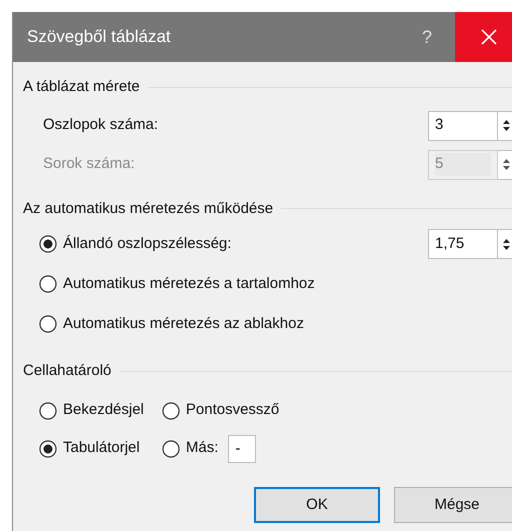 The width and height of the screenshot is (512, 531). I want to click on window-title: Szövegből táblázat, so click(99, 37).